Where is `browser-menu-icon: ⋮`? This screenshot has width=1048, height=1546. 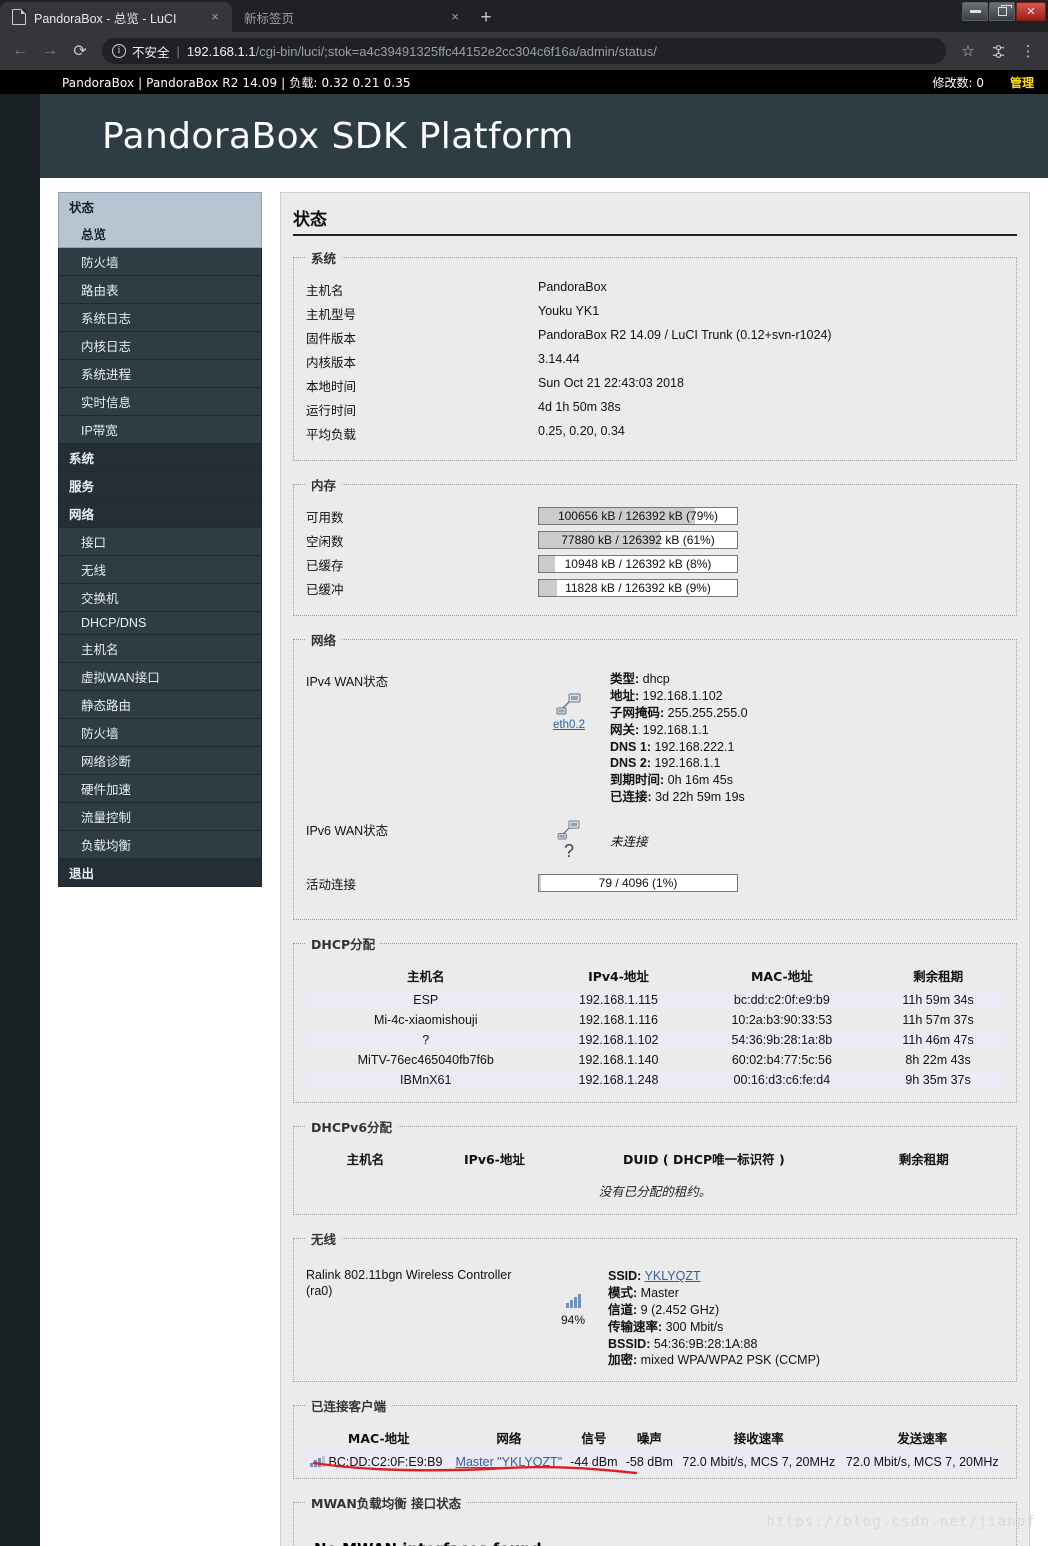 browser-menu-icon: ⋮ is located at coordinates (1028, 51).